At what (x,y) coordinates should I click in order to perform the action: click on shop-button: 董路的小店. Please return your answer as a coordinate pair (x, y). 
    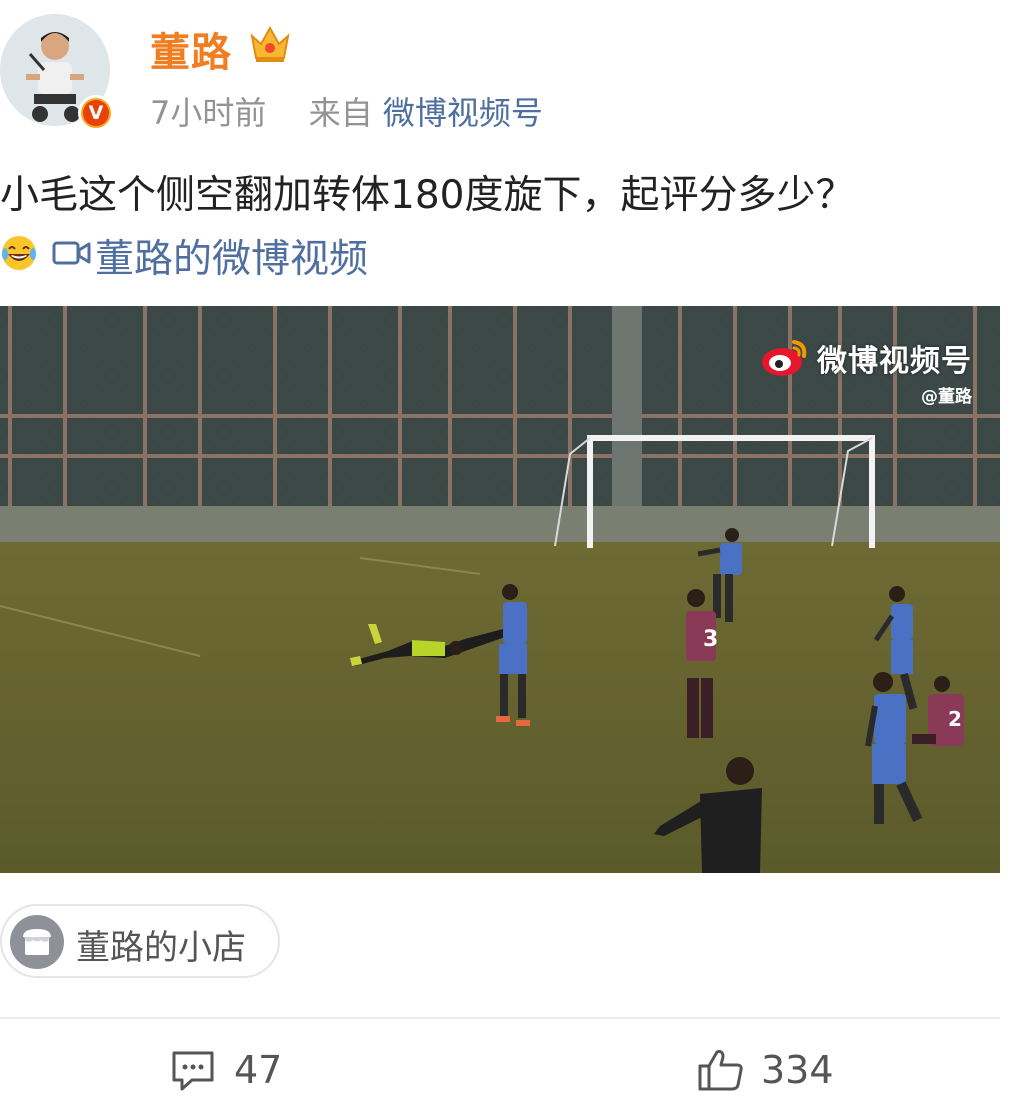
    Looking at the image, I should click on (140, 941).